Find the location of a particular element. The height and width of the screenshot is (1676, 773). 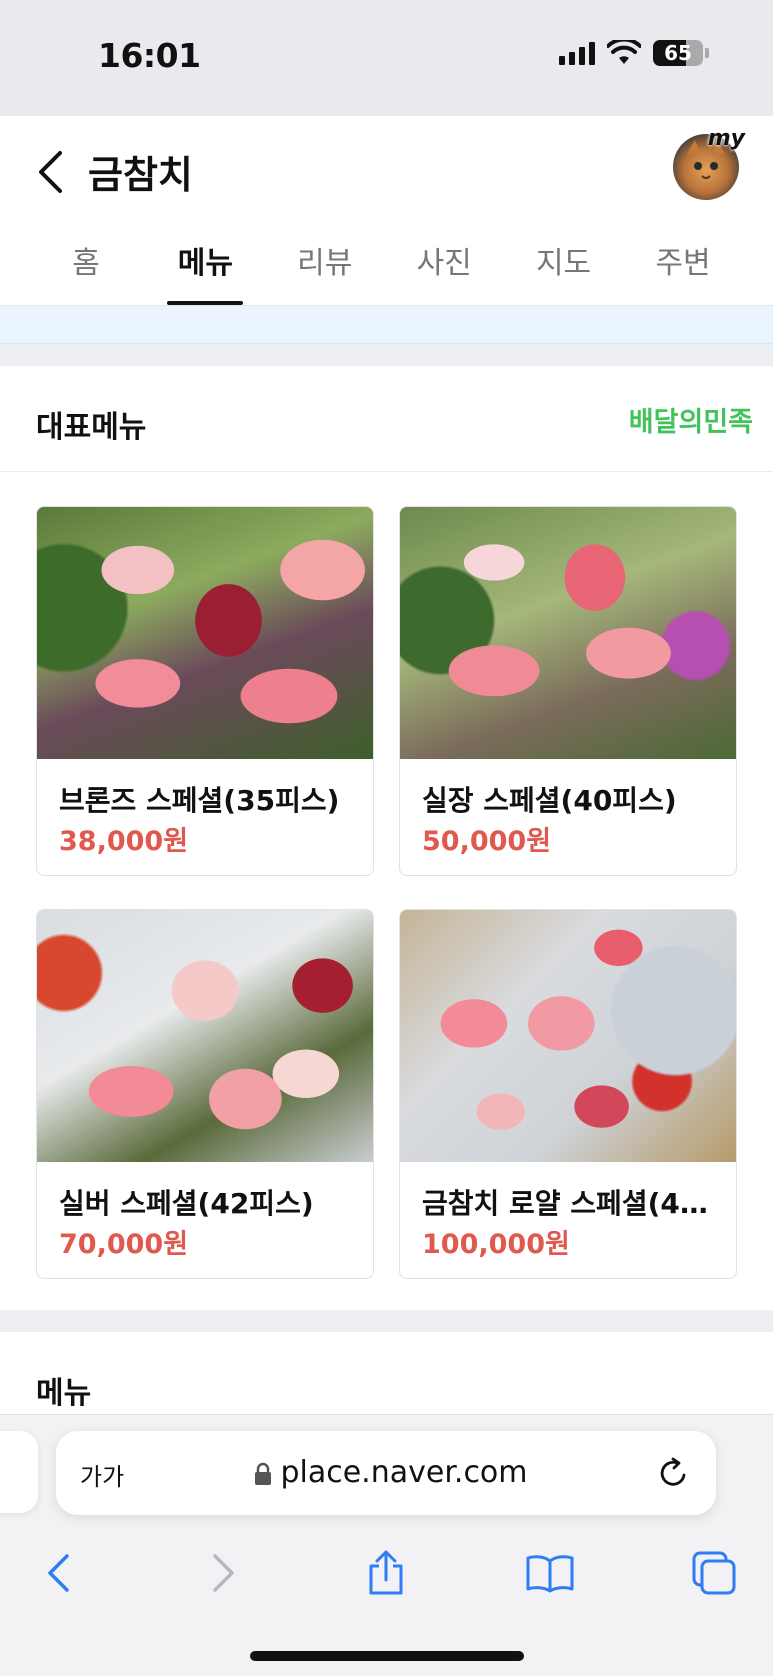

status-bar: 16:01 65 is located at coordinates (386, 58).